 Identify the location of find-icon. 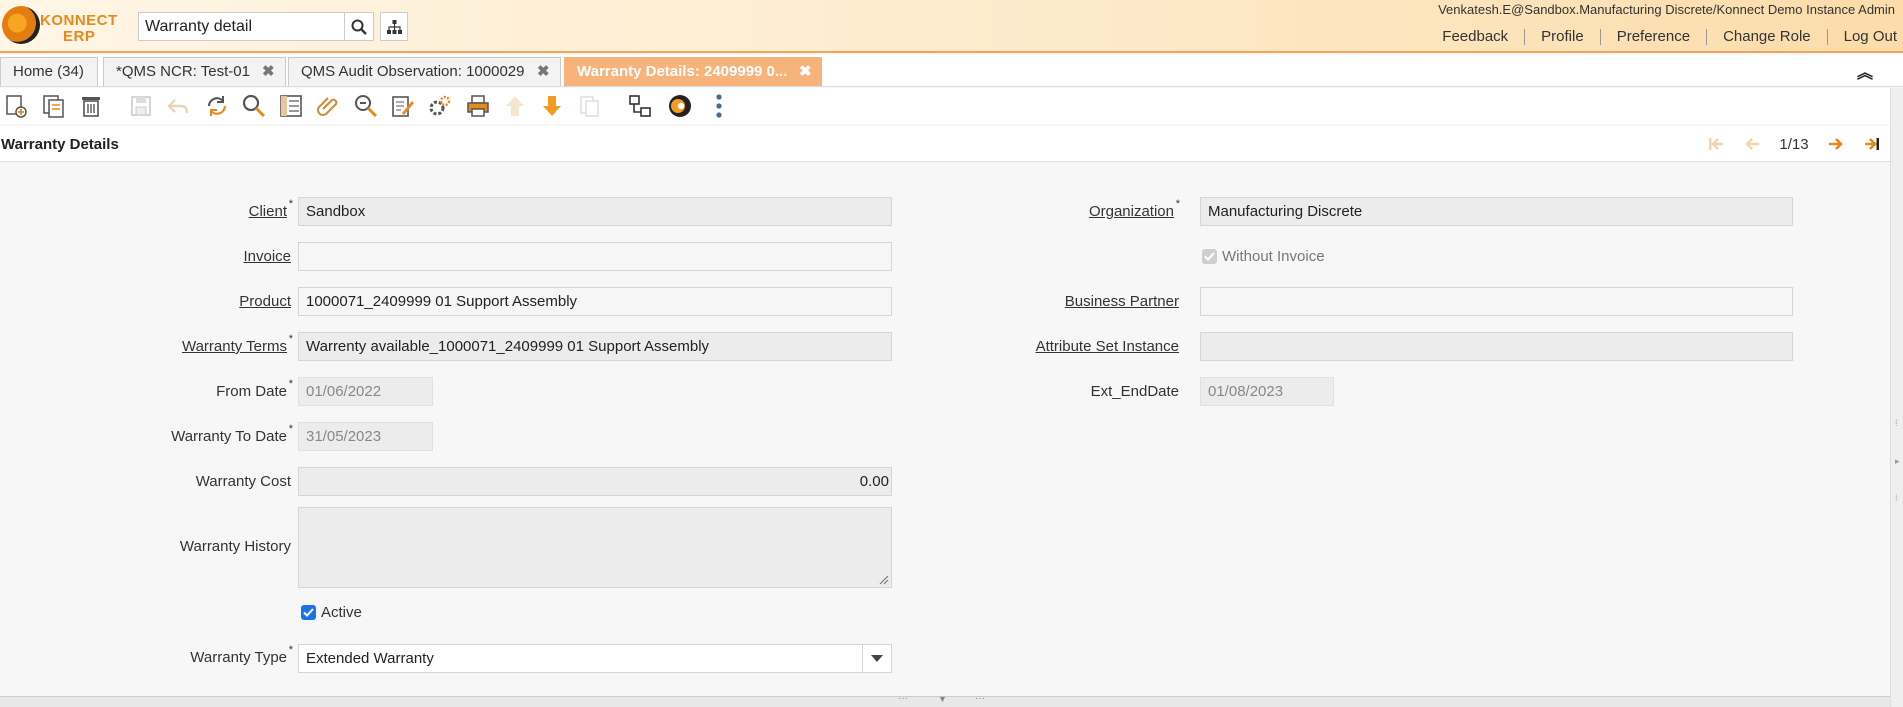
(254, 106).